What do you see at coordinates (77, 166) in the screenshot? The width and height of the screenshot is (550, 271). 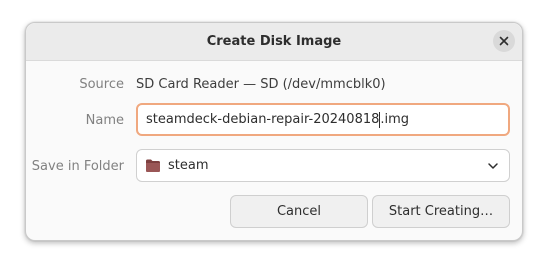 I see `save-in-folder-label: Save in Folder` at bounding box center [77, 166].